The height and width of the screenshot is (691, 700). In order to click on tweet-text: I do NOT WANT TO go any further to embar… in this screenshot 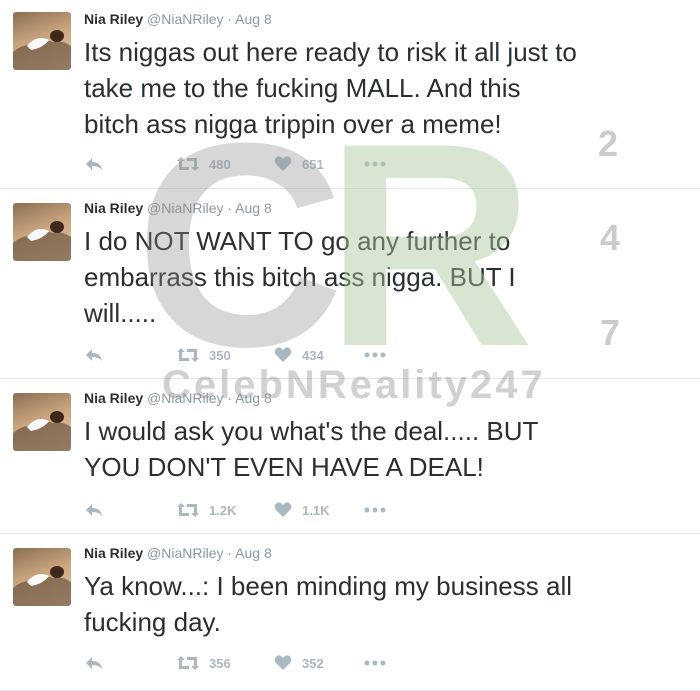, I will do `click(300, 277)`.